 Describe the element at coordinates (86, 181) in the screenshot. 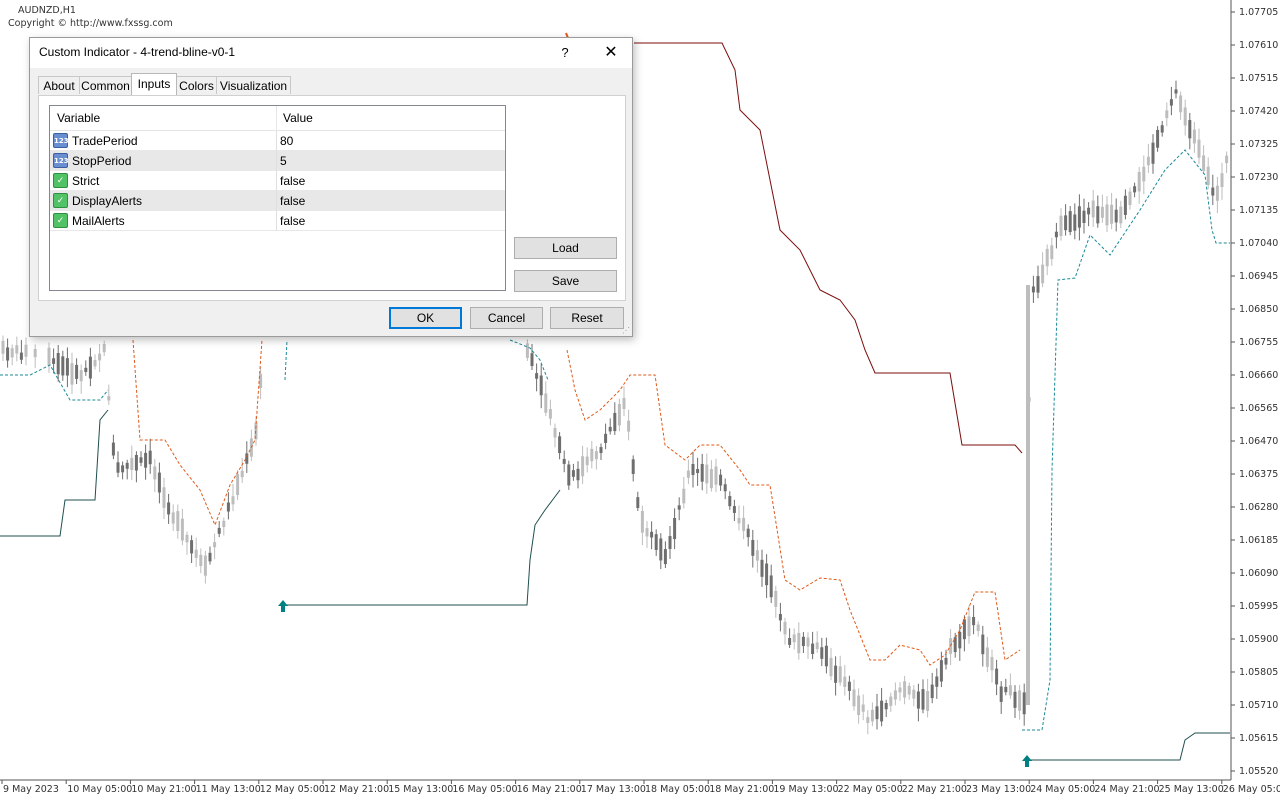

I see `input-name: Strict` at that location.